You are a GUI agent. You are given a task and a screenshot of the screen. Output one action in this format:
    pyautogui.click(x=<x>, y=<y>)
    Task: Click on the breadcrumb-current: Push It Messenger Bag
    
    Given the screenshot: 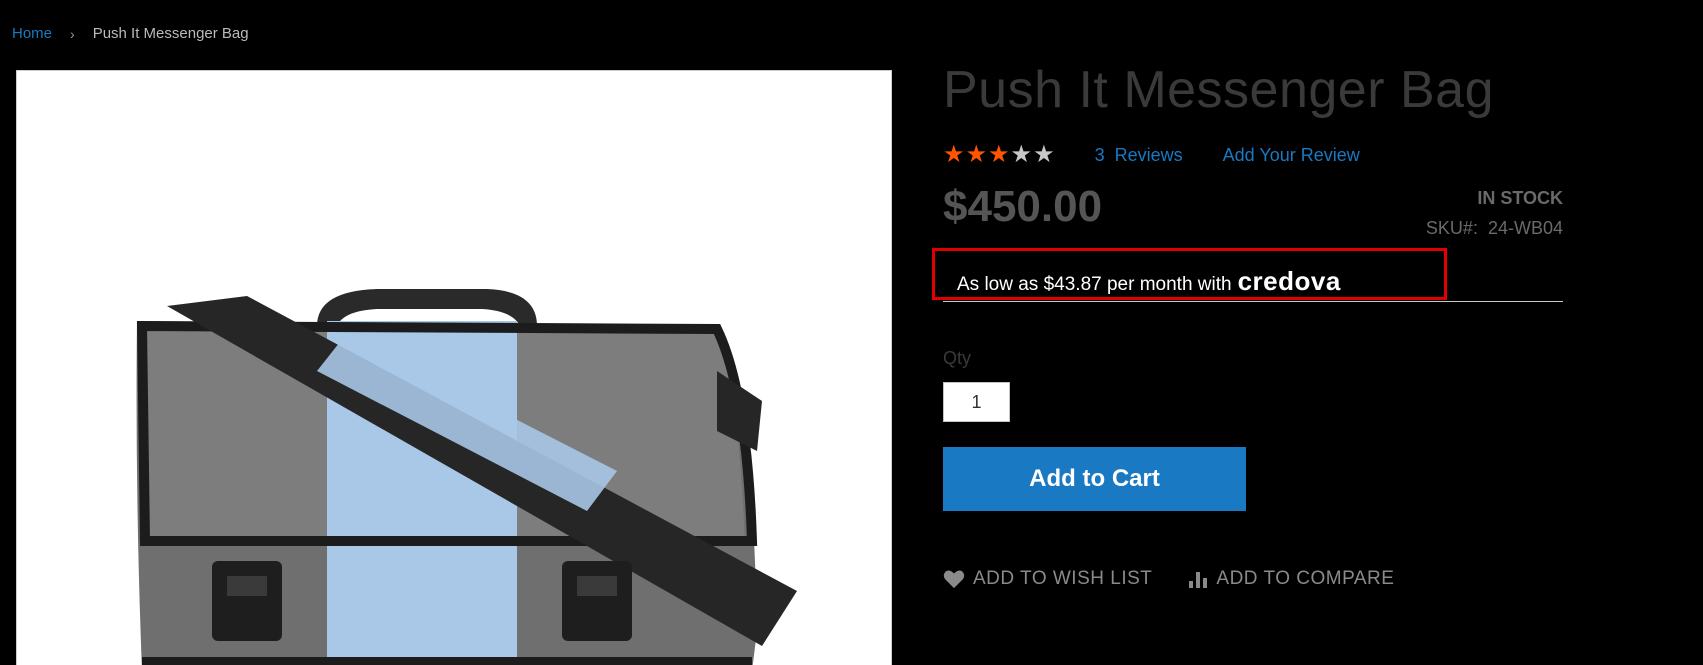 What is the action you would take?
    pyautogui.click(x=170, y=33)
    